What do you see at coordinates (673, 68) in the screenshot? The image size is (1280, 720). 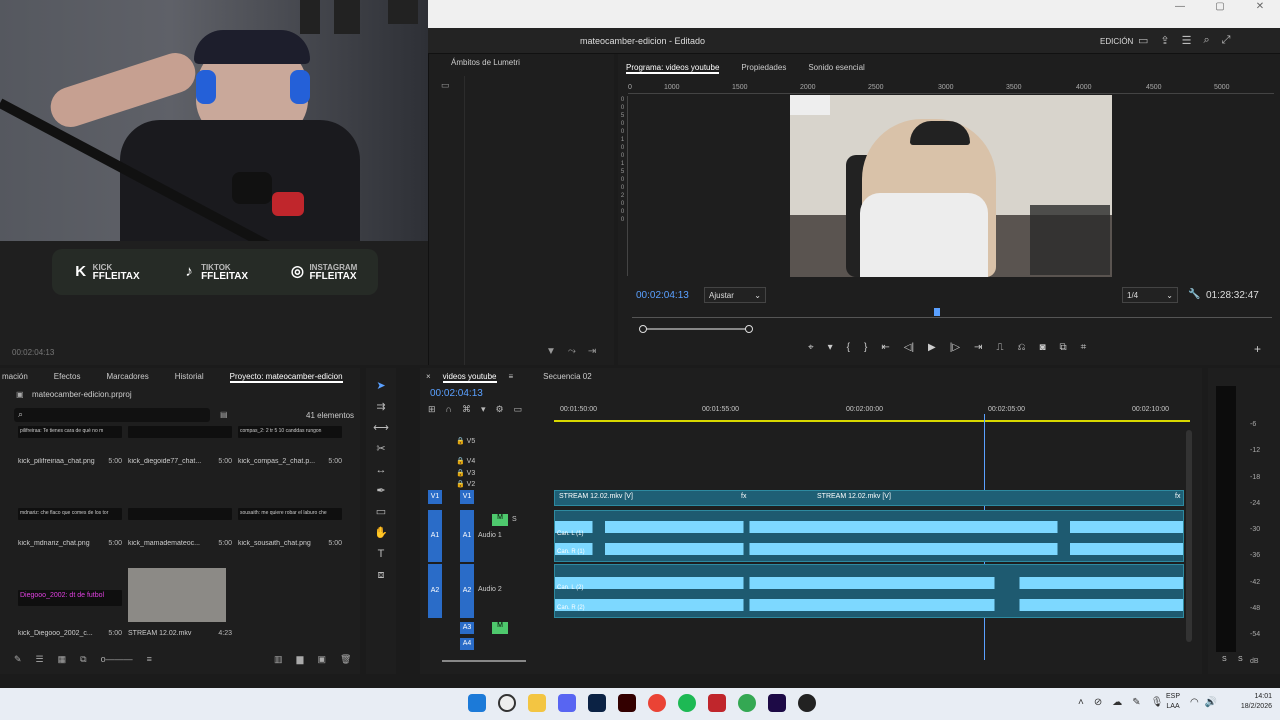 I see `tab-program: Programa: videos youtube` at bounding box center [673, 68].